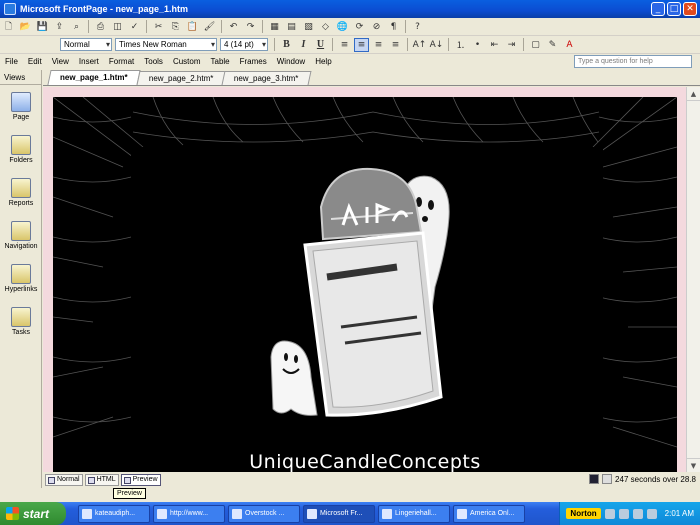 This screenshot has width=700, height=525. What do you see at coordinates (359, 27) in the screenshot?
I see `refresh-icon: ⟳` at bounding box center [359, 27].